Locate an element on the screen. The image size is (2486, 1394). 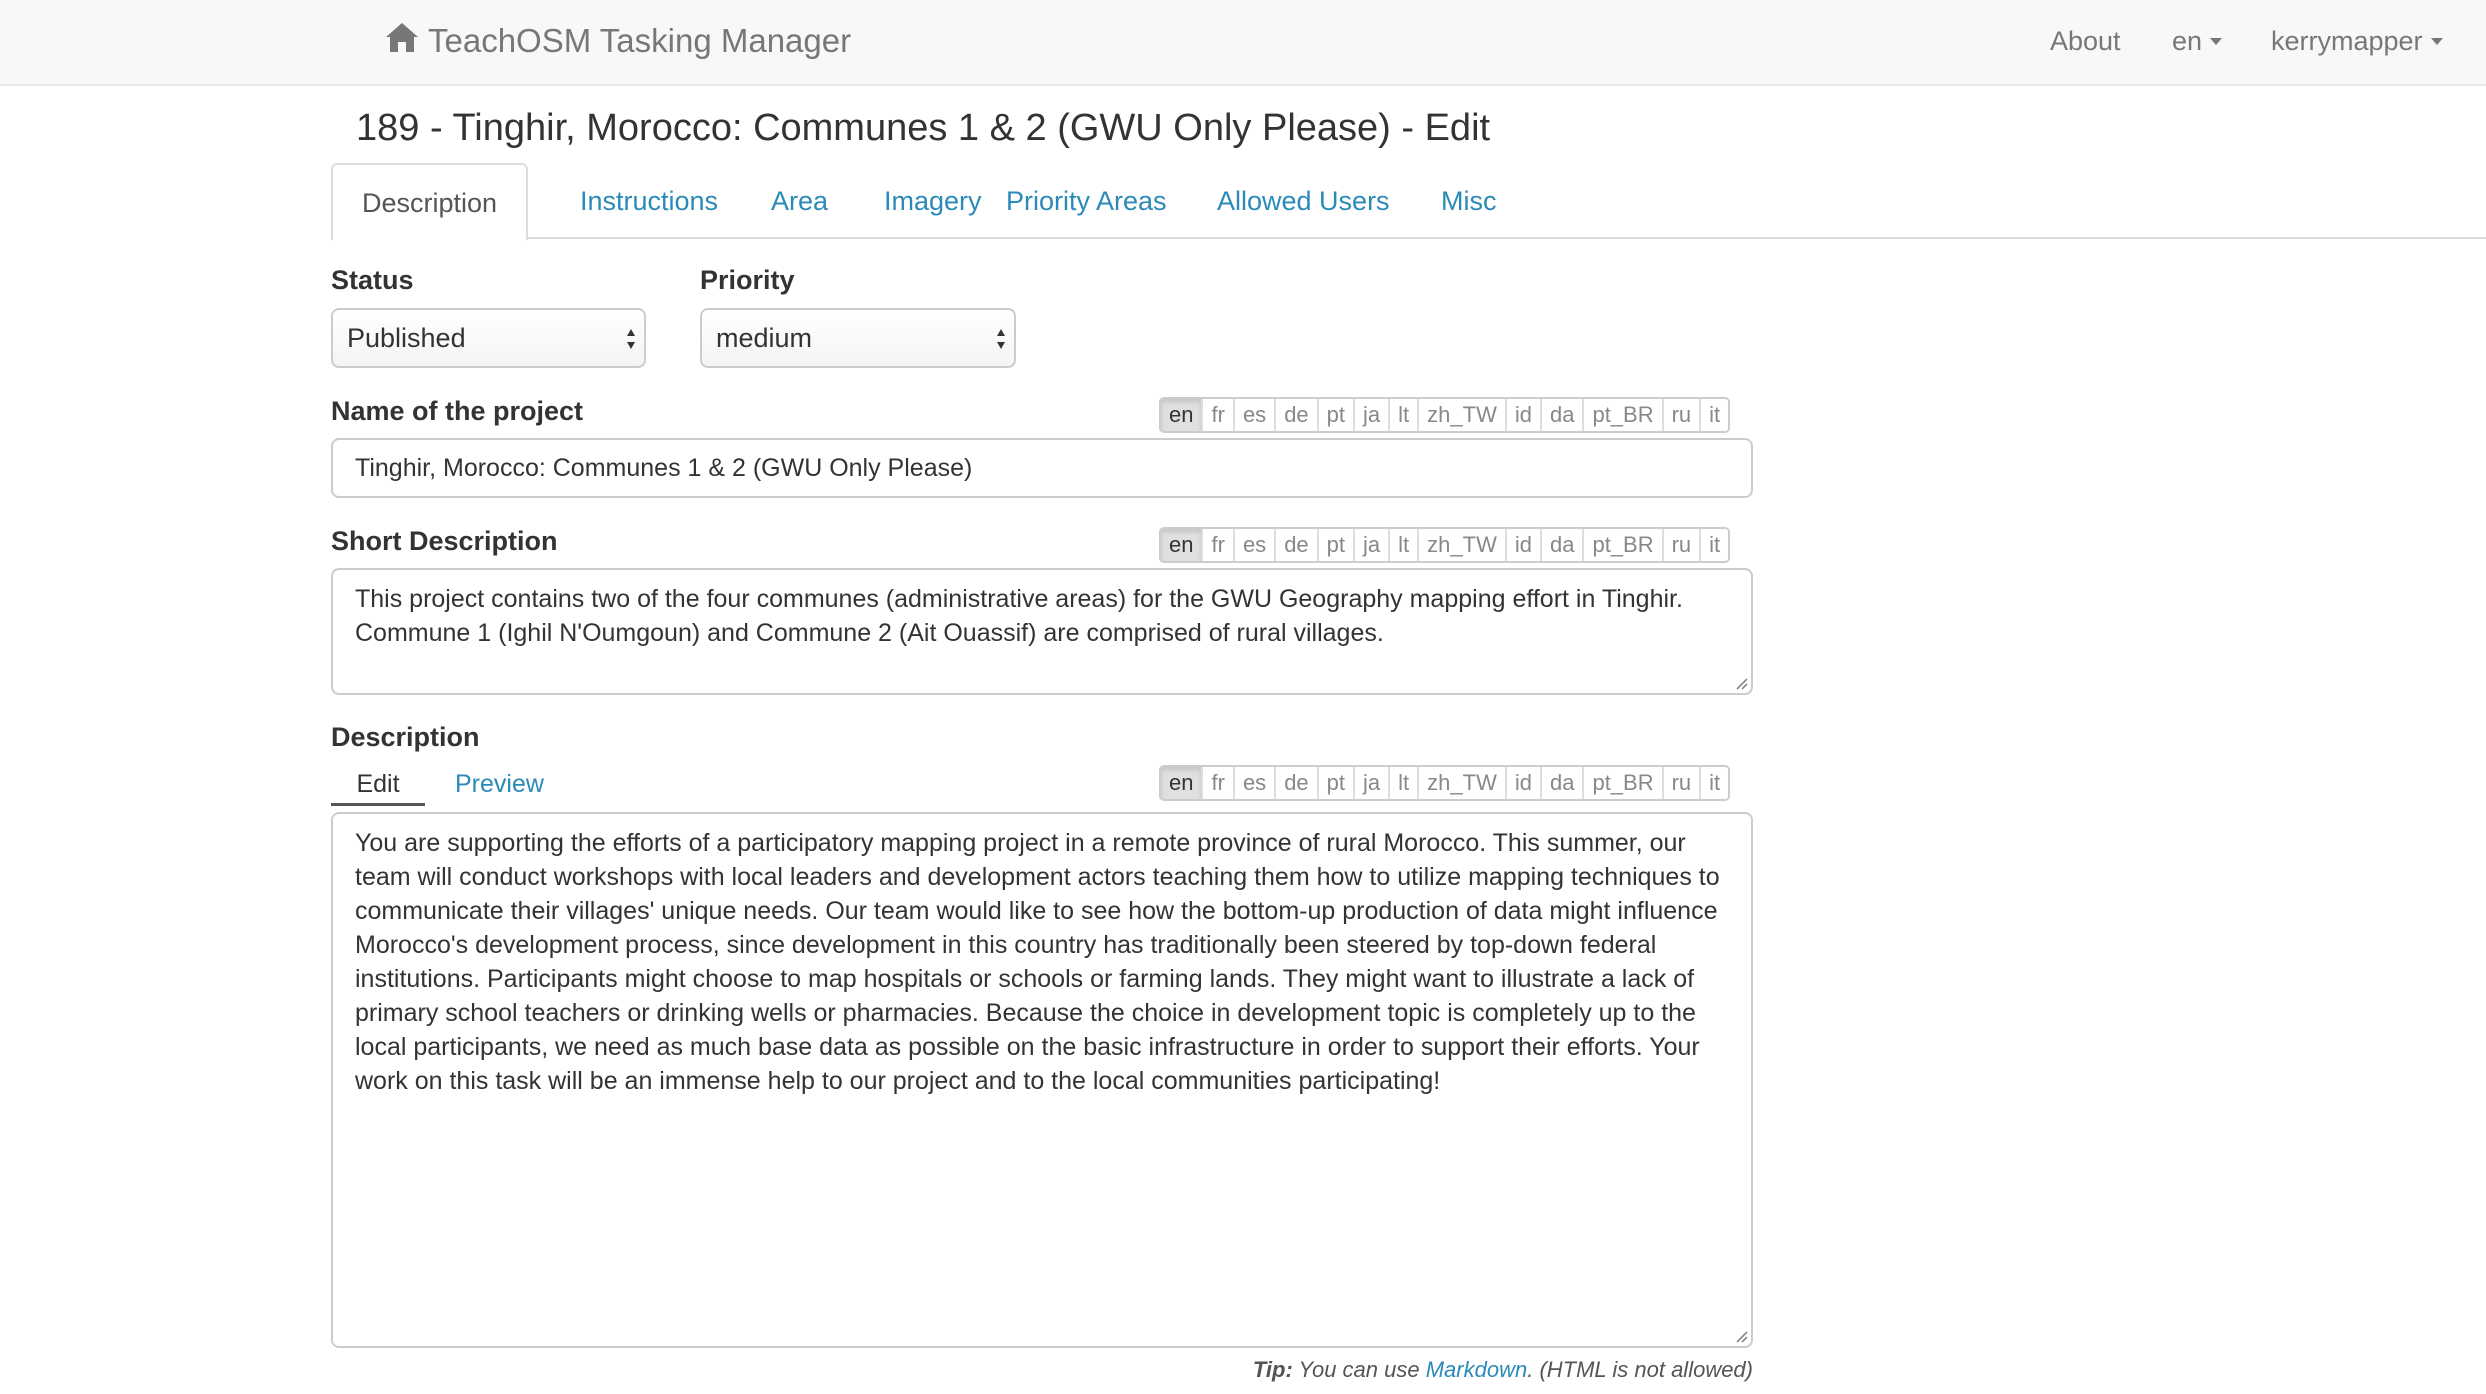
user-dropdown: kerrymapper is located at coordinates (2357, 41).